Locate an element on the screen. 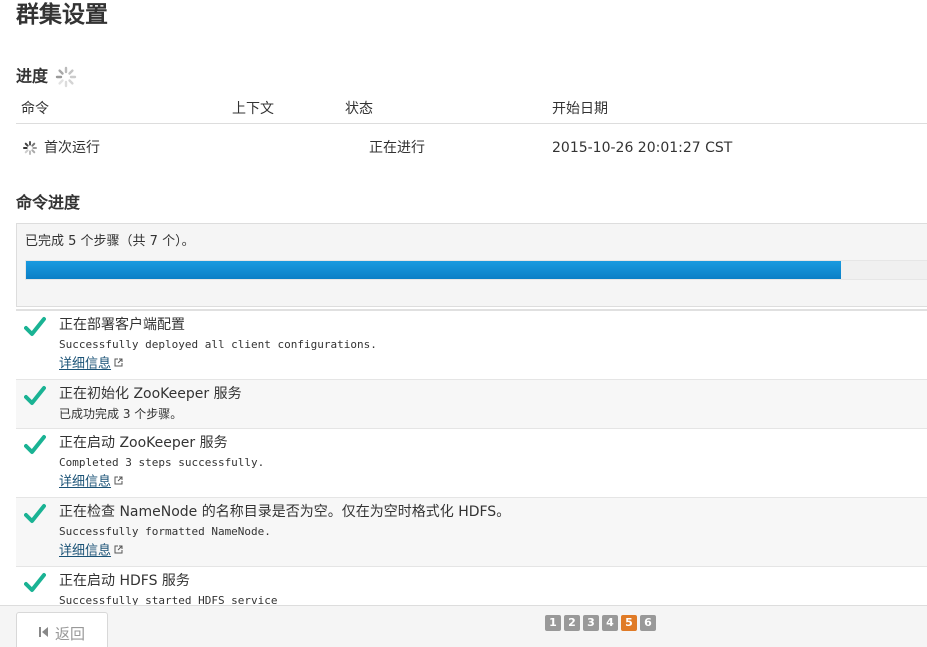 This screenshot has height=647, width=927. page-number-4: 4 is located at coordinates (610, 623).